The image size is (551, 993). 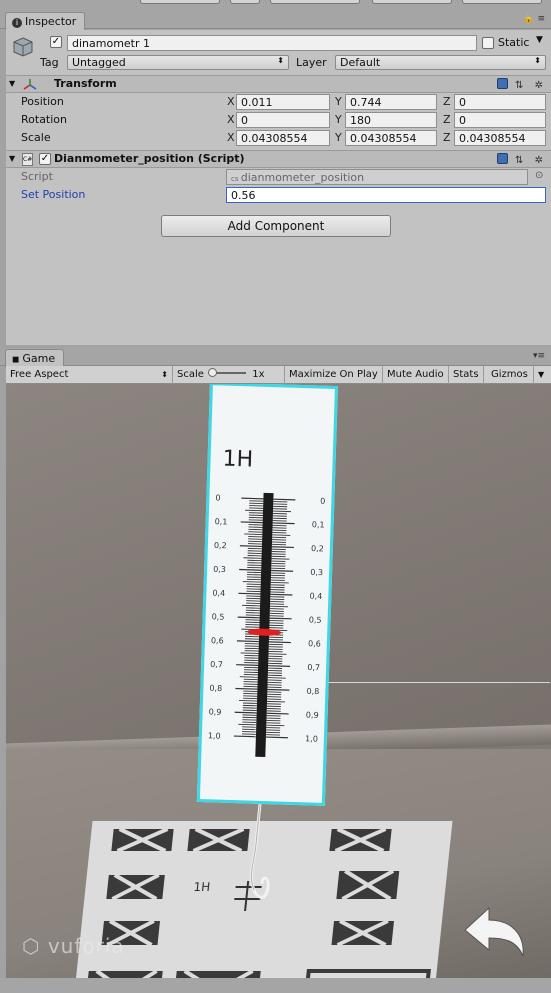 I want to click on info-icon: i, so click(x=17, y=23).